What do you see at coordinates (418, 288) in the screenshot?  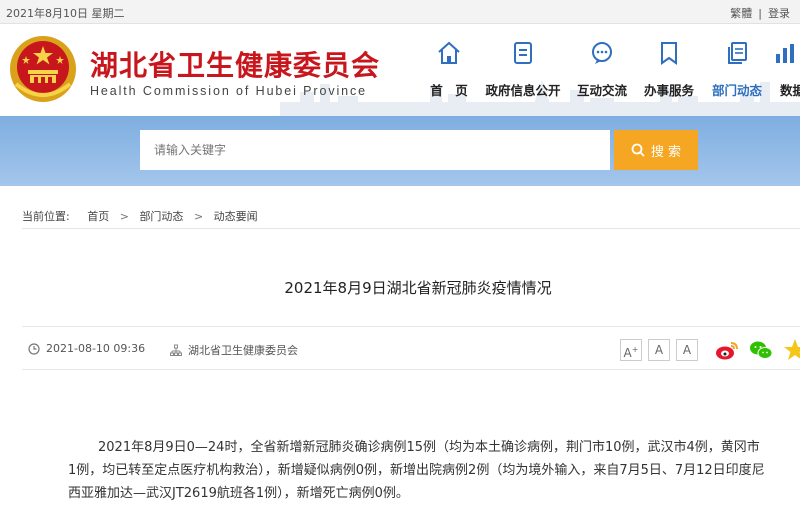 I see `article-title: 2021年8月9日湖北省新冠肺炎疫情情况` at bounding box center [418, 288].